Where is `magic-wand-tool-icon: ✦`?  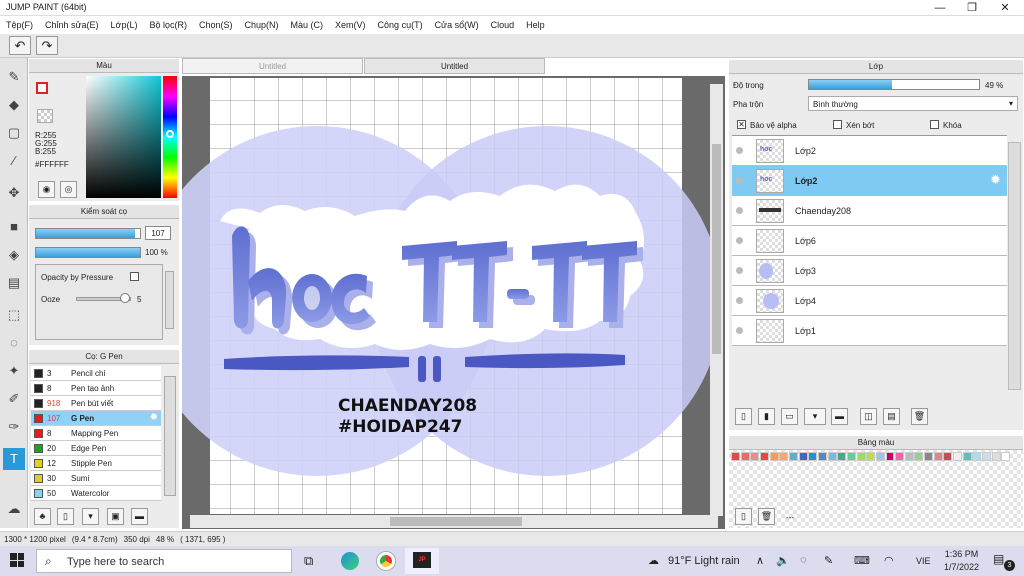
magic-wand-tool-icon: ✦ is located at coordinates (14, 371).